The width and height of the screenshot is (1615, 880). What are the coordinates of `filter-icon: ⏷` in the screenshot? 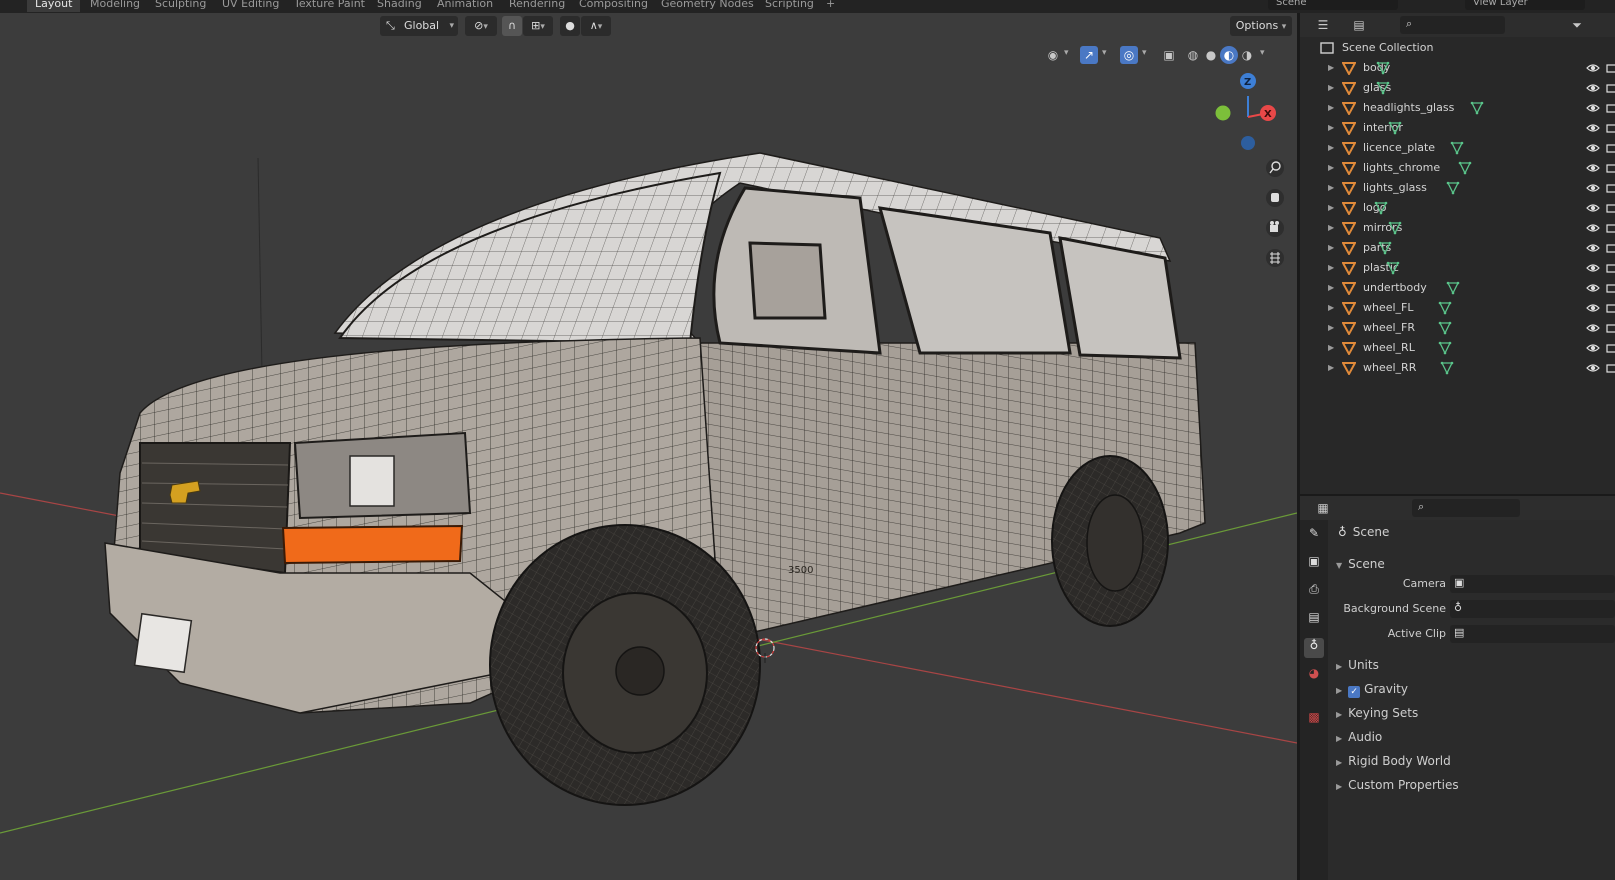 It's located at (1577, 25).